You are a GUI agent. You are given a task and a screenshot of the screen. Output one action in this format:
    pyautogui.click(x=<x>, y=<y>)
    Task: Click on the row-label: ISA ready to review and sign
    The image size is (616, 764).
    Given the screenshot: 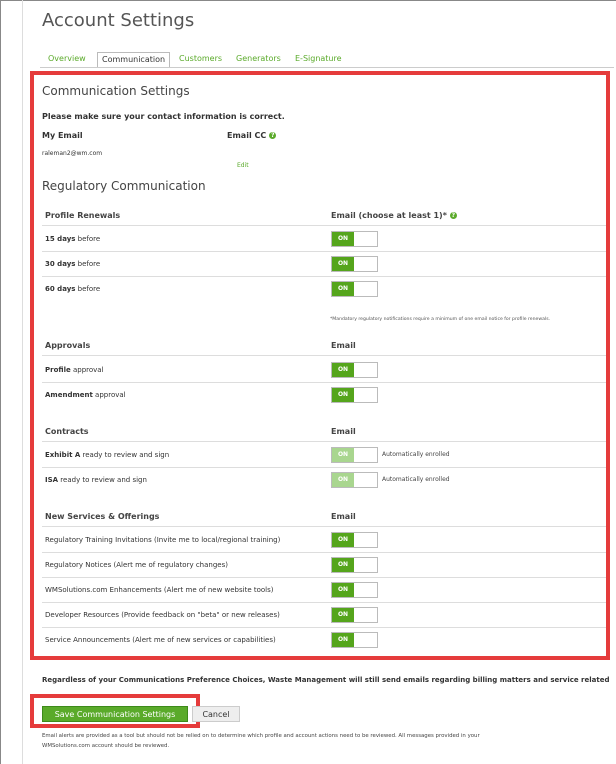 What is the action you would take?
    pyautogui.click(x=96, y=480)
    